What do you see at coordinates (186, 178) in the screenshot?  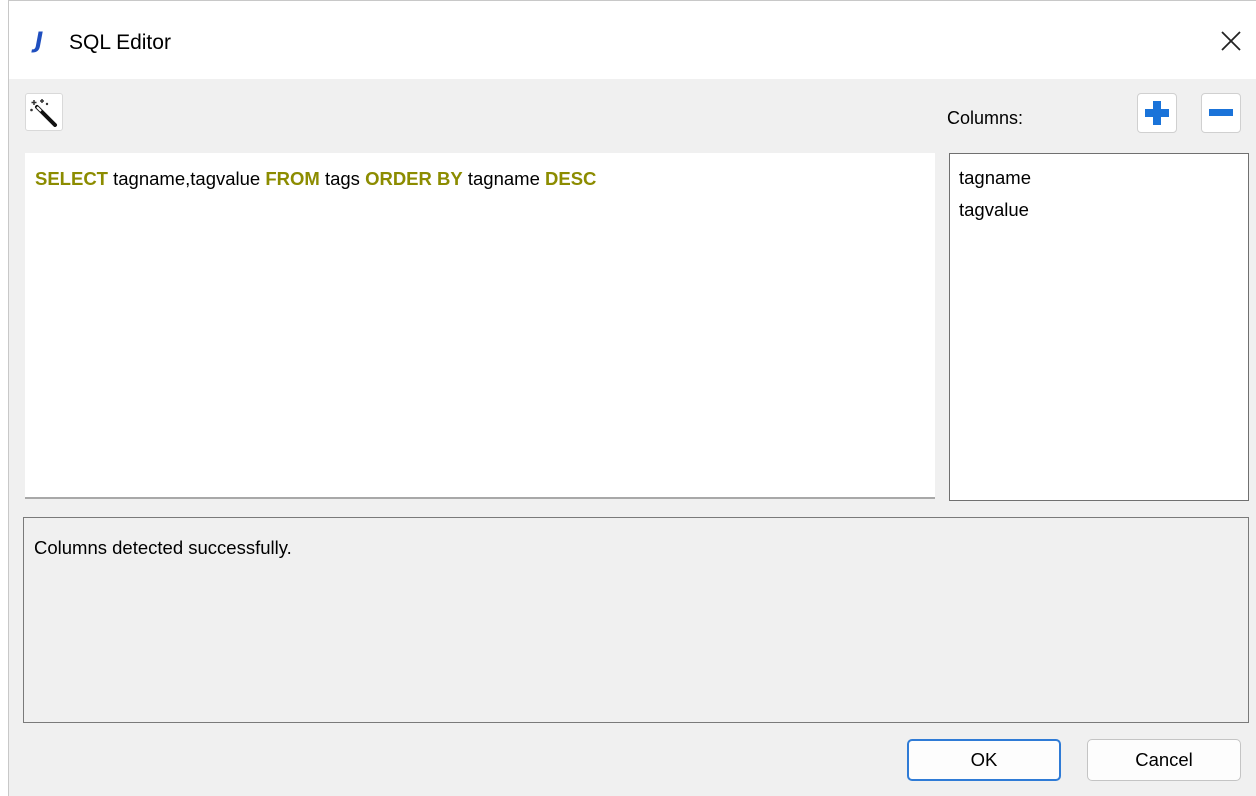 I see `sql-text: tagname,tagvalue` at bounding box center [186, 178].